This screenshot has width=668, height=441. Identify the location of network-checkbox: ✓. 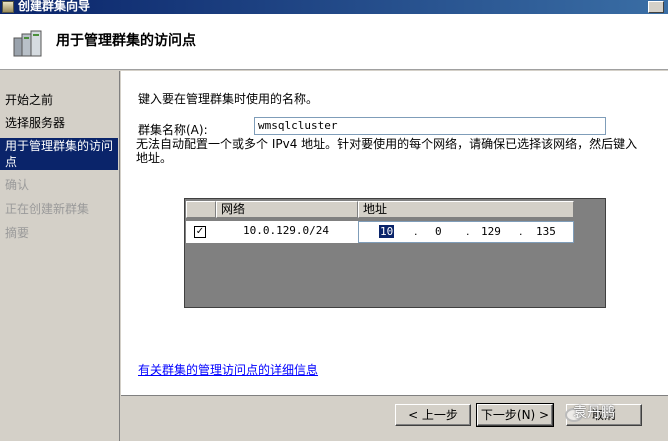
(200, 232).